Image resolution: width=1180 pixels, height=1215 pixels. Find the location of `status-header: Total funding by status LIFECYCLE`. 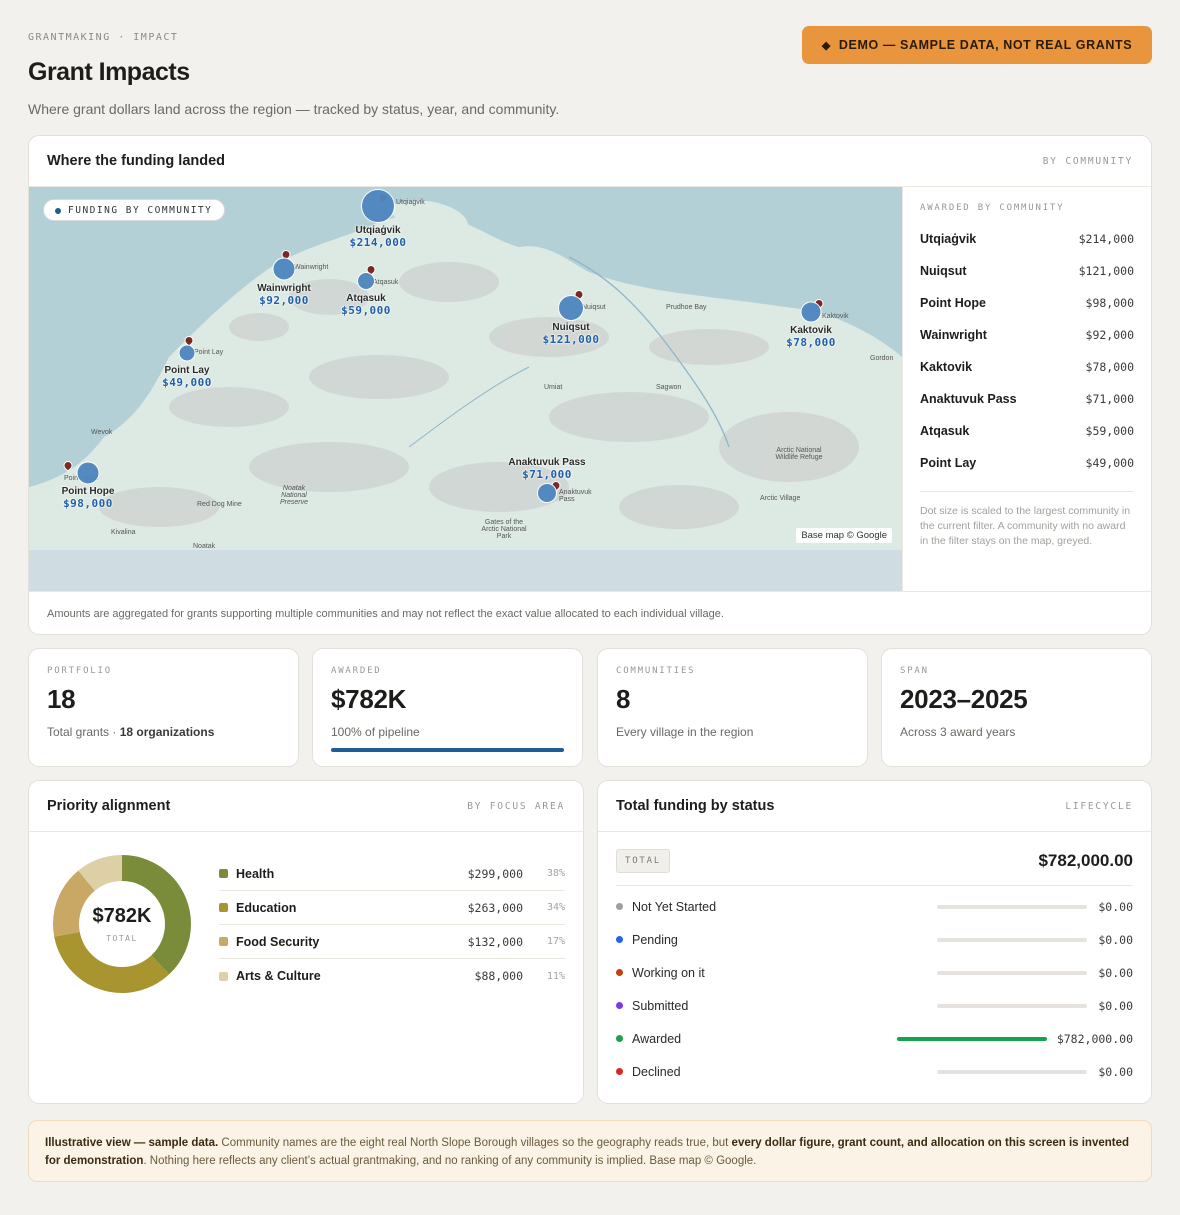

status-header: Total funding by status LIFECYCLE is located at coordinates (874, 806).